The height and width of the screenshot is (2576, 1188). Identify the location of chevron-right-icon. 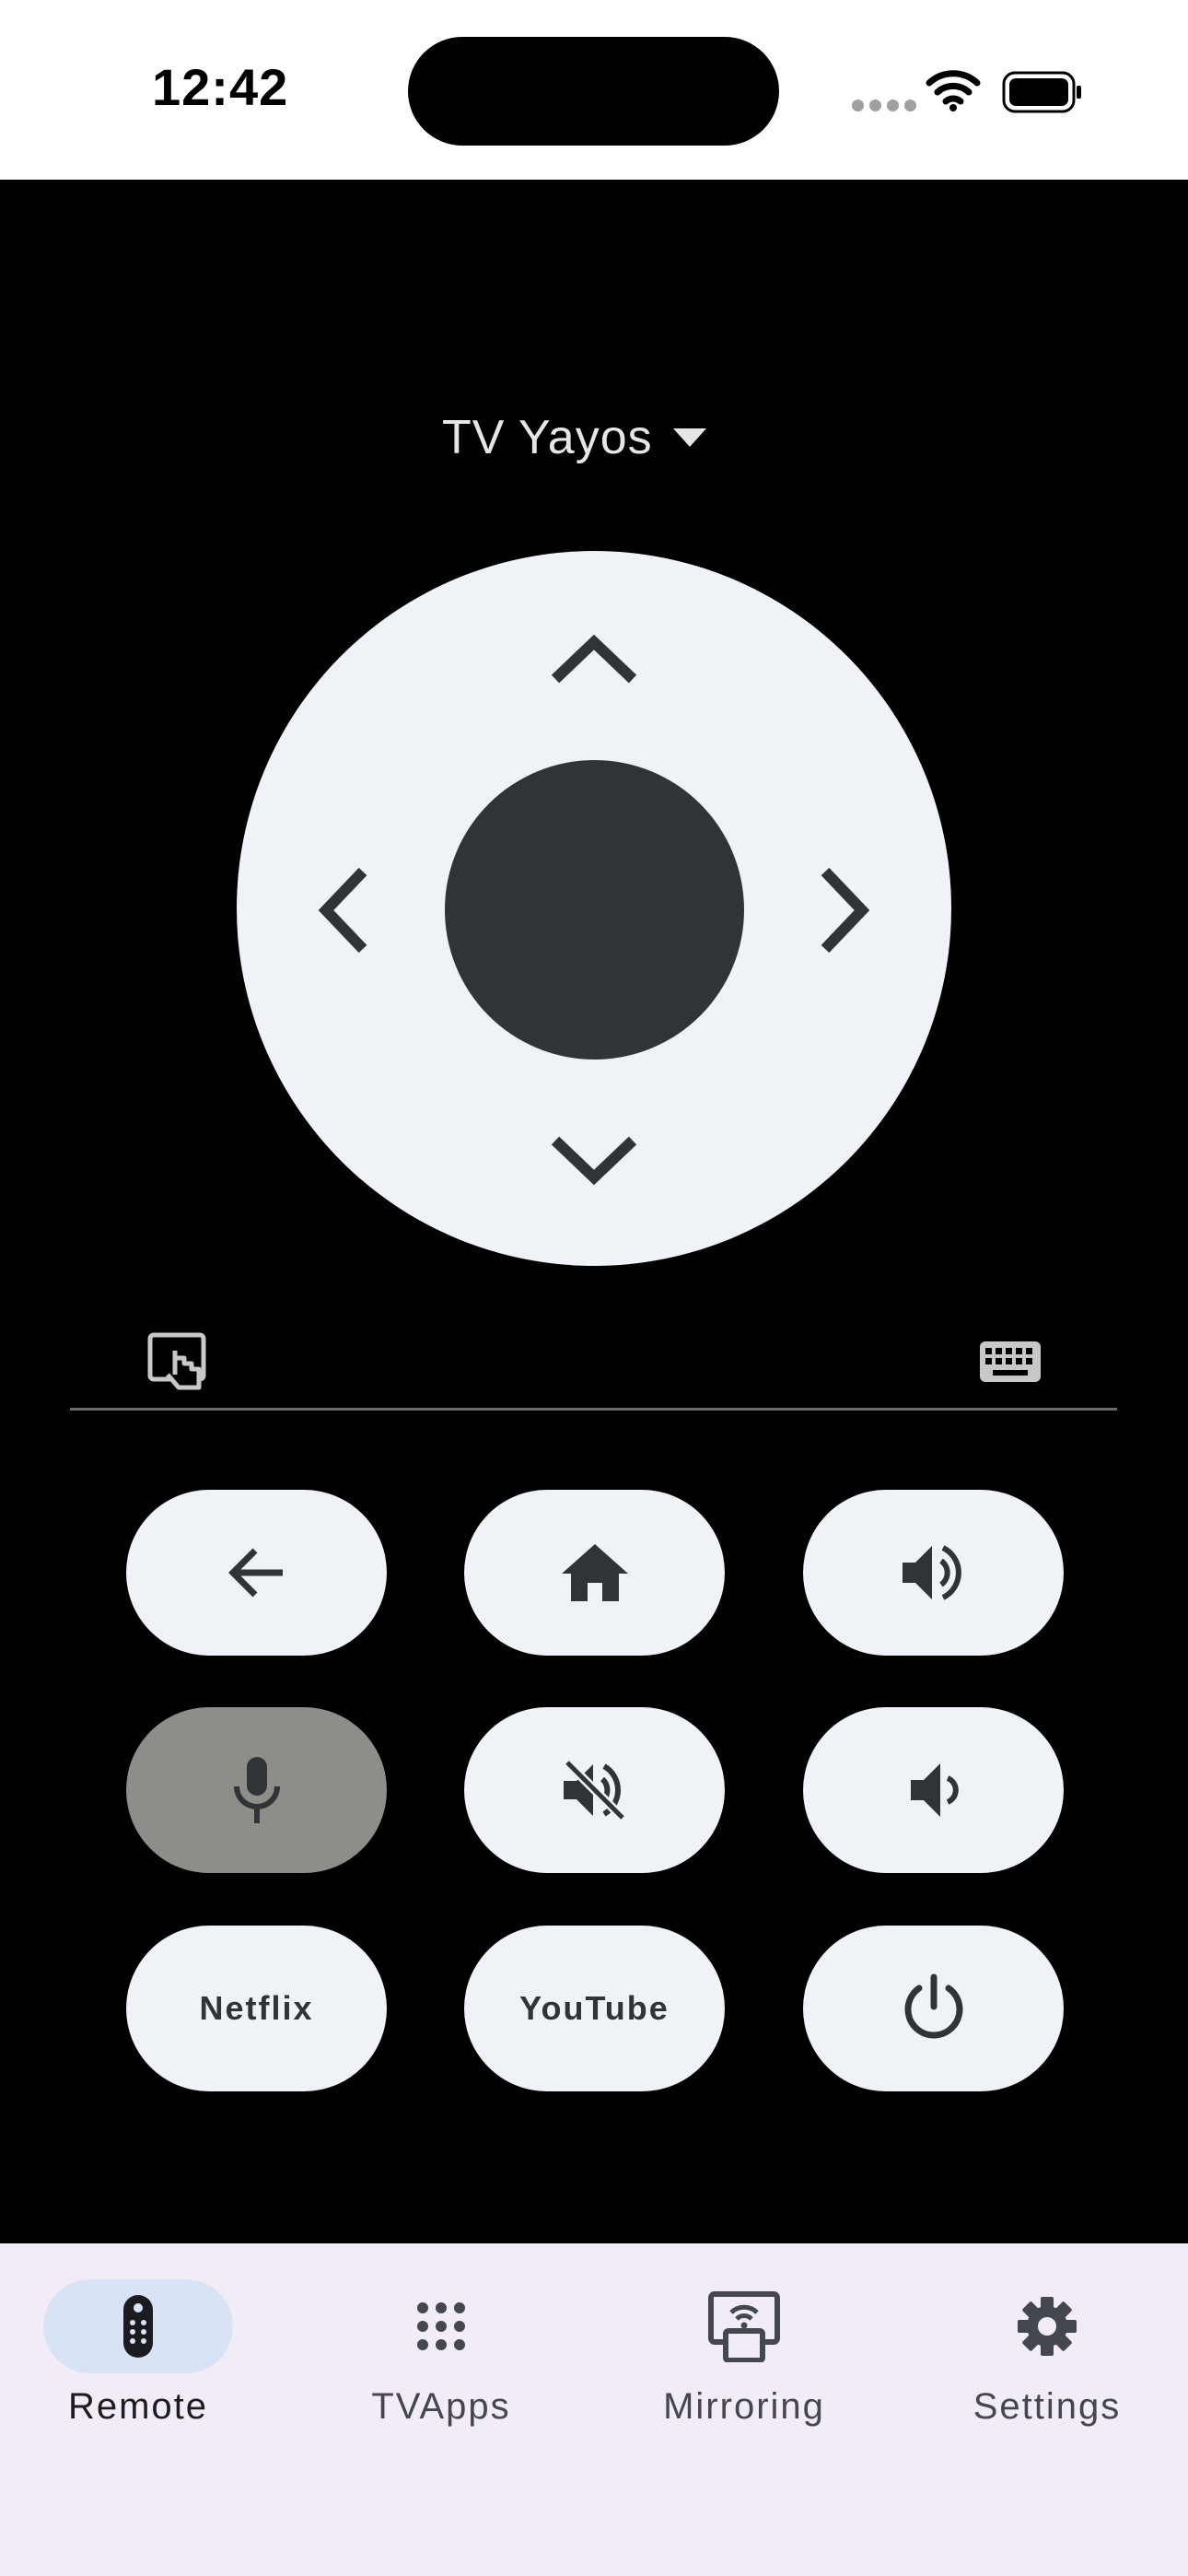
(845, 910).